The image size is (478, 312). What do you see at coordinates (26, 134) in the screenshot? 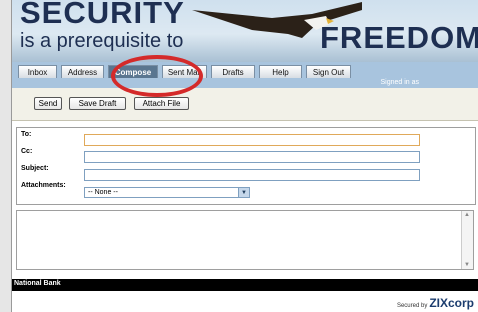
I see `to-label: To:` at bounding box center [26, 134].